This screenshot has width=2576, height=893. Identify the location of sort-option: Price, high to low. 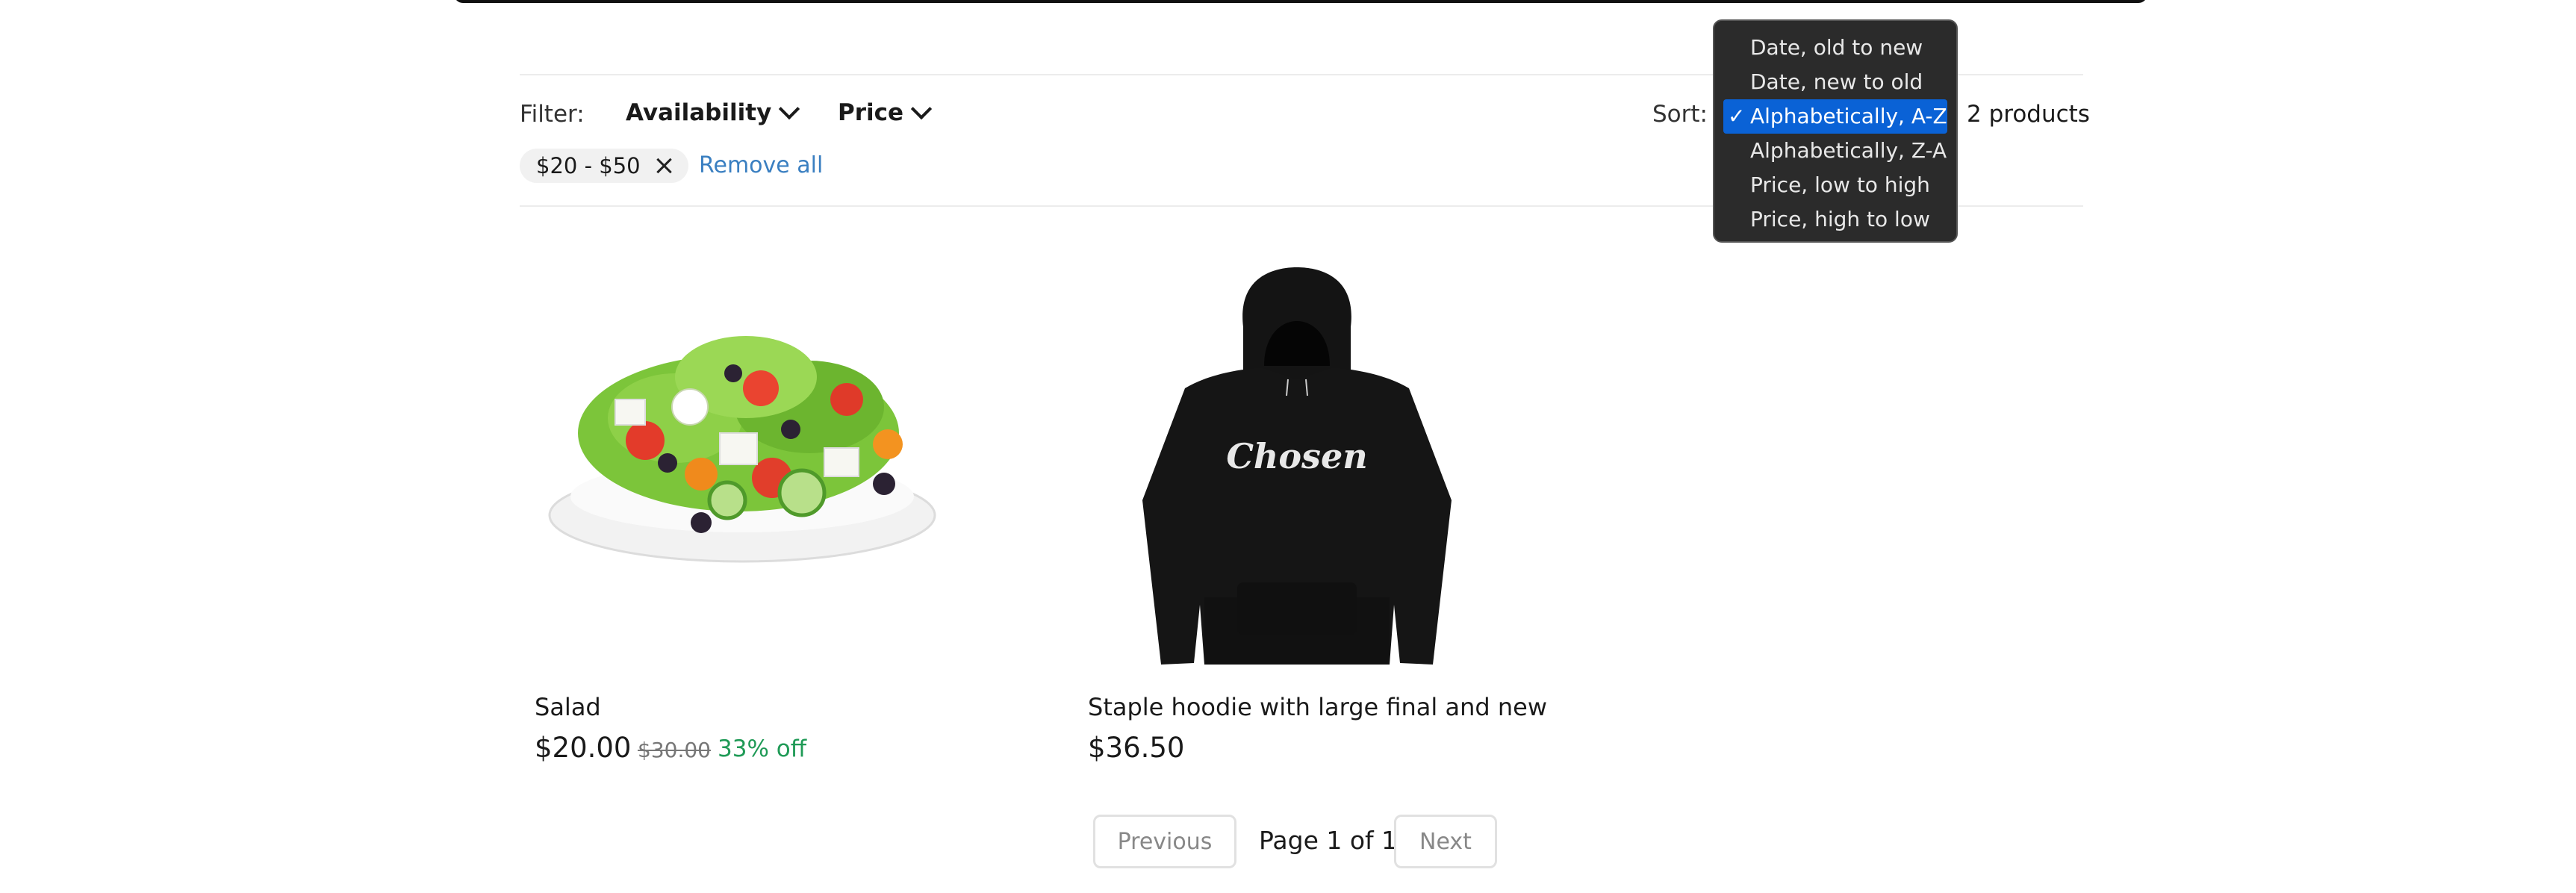
(1835, 220).